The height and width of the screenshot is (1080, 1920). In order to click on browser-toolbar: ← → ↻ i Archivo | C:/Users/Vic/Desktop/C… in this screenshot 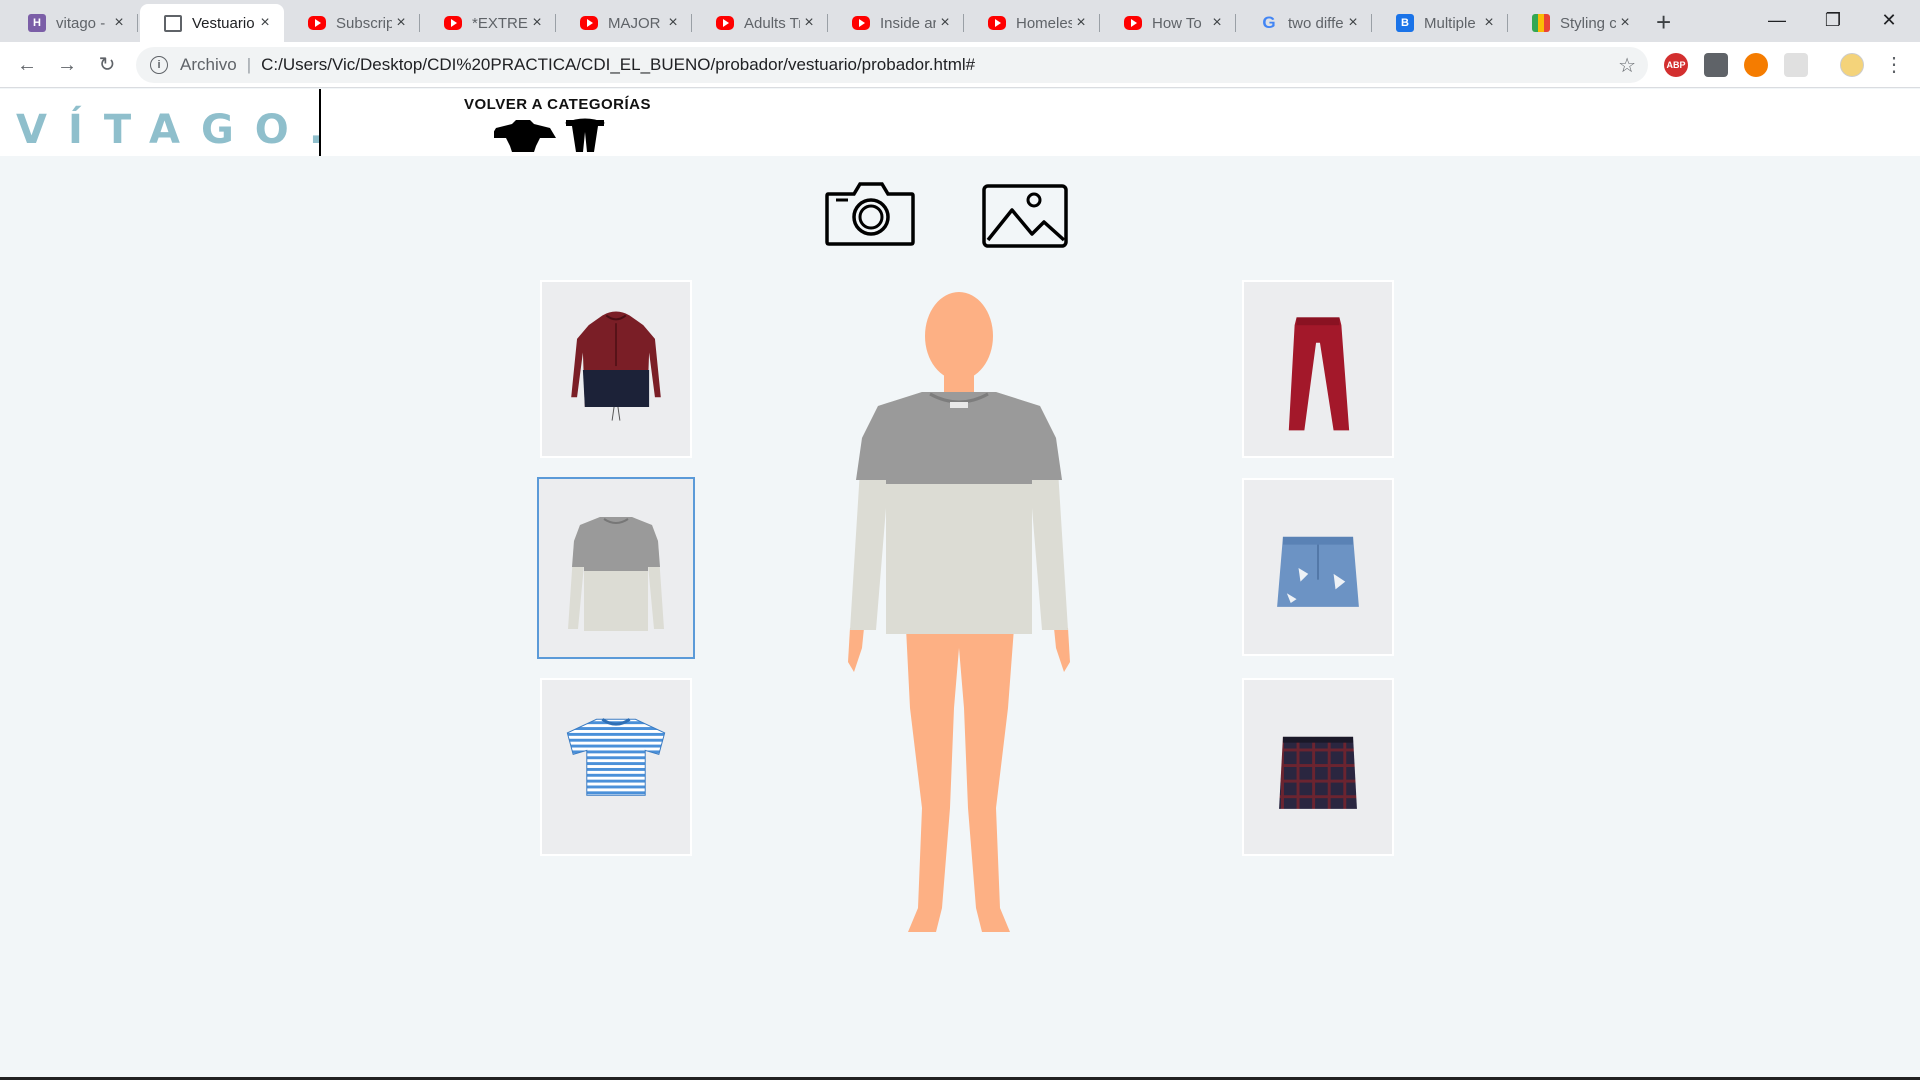, I will do `click(960, 65)`.